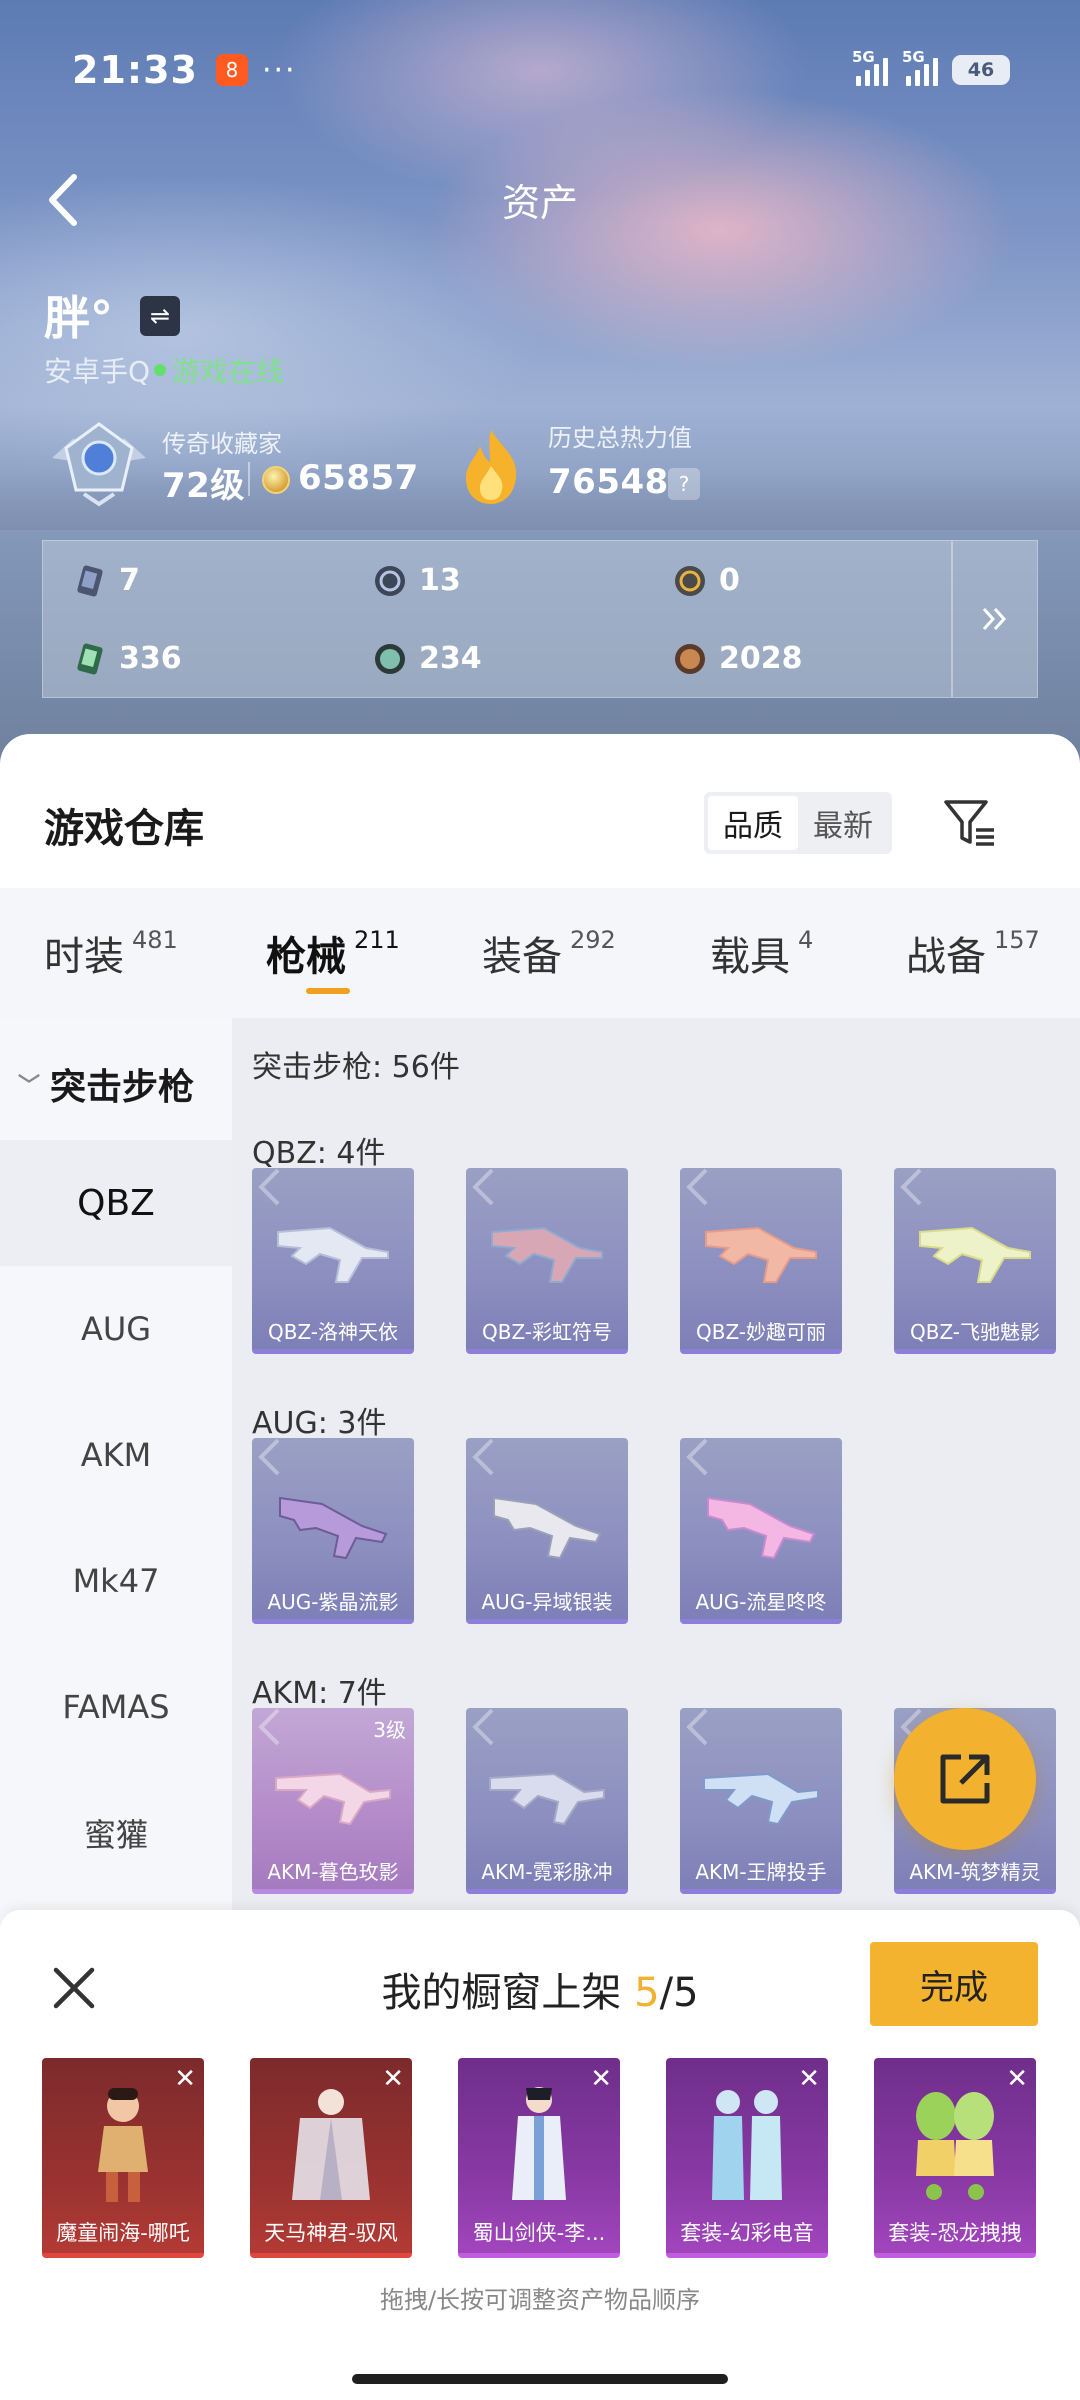  What do you see at coordinates (135, 70) in the screenshot?
I see `status-time: 21:33` at bounding box center [135, 70].